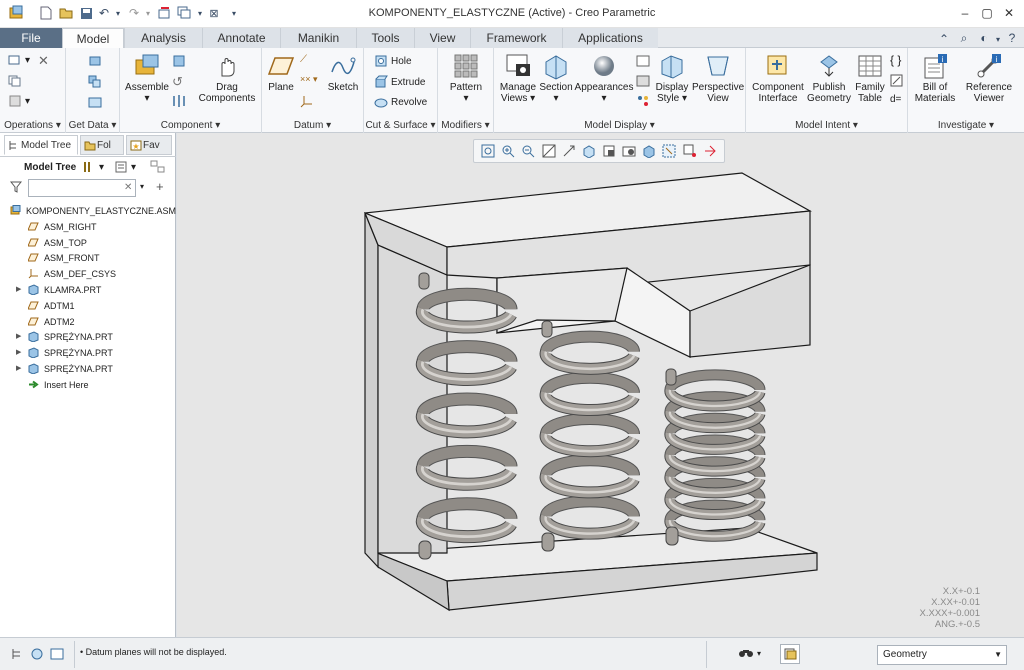  What do you see at coordinates (160, 186) in the screenshot?
I see `add-filter-icon: +` at bounding box center [160, 186].